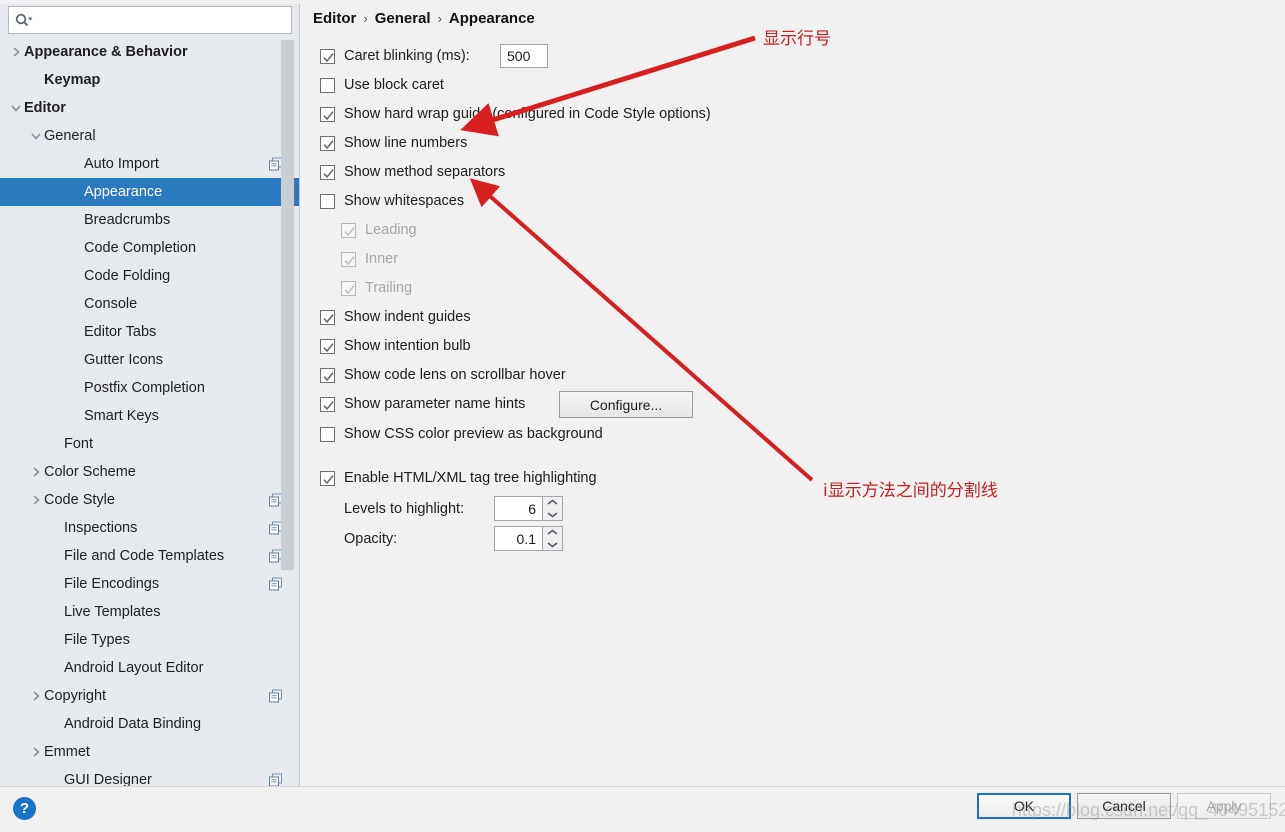  Describe the element at coordinates (150, 668) in the screenshot. I see `sidebar-item-android-layout-editor: Android Layout Editor` at that location.